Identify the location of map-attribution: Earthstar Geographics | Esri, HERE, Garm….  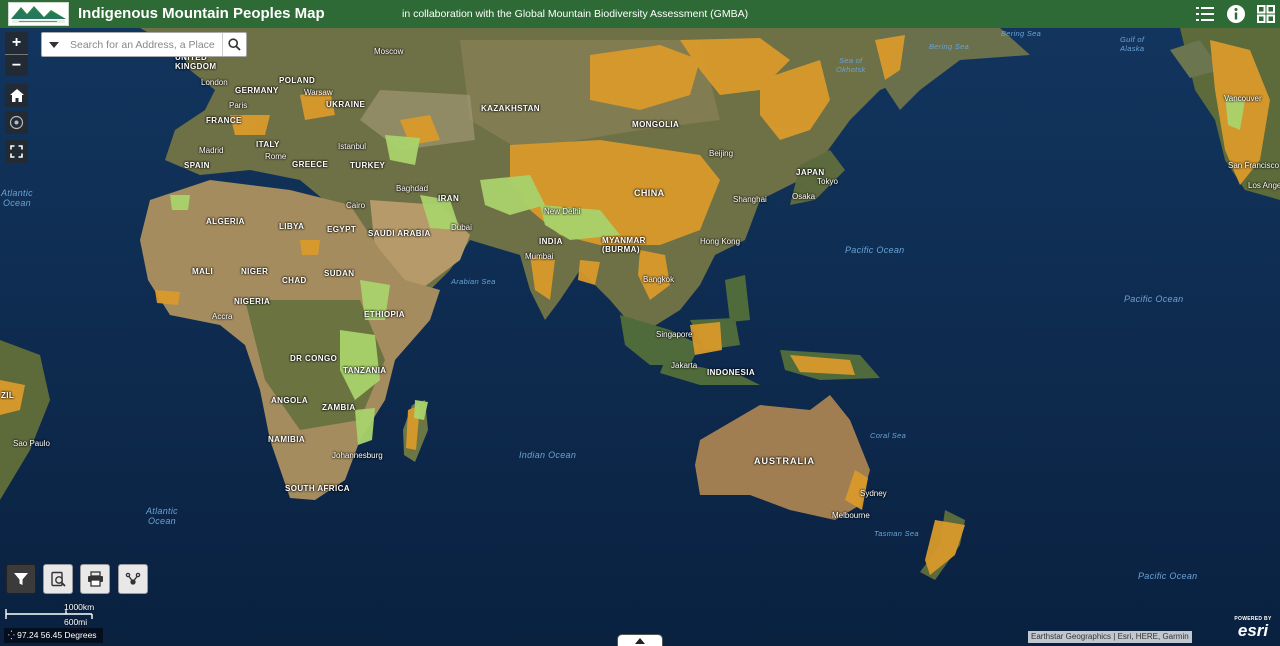
(1110, 637).